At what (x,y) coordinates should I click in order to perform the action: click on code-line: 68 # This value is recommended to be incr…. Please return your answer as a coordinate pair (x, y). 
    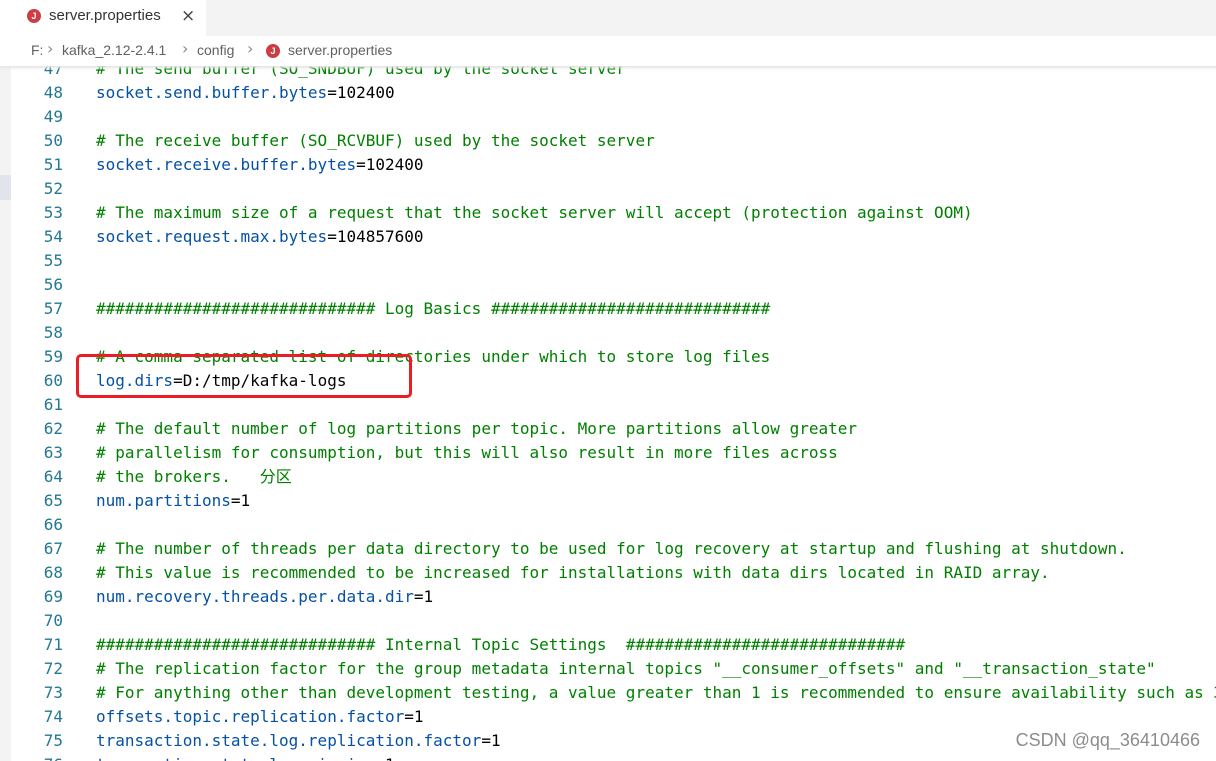
    Looking at the image, I should click on (613, 573).